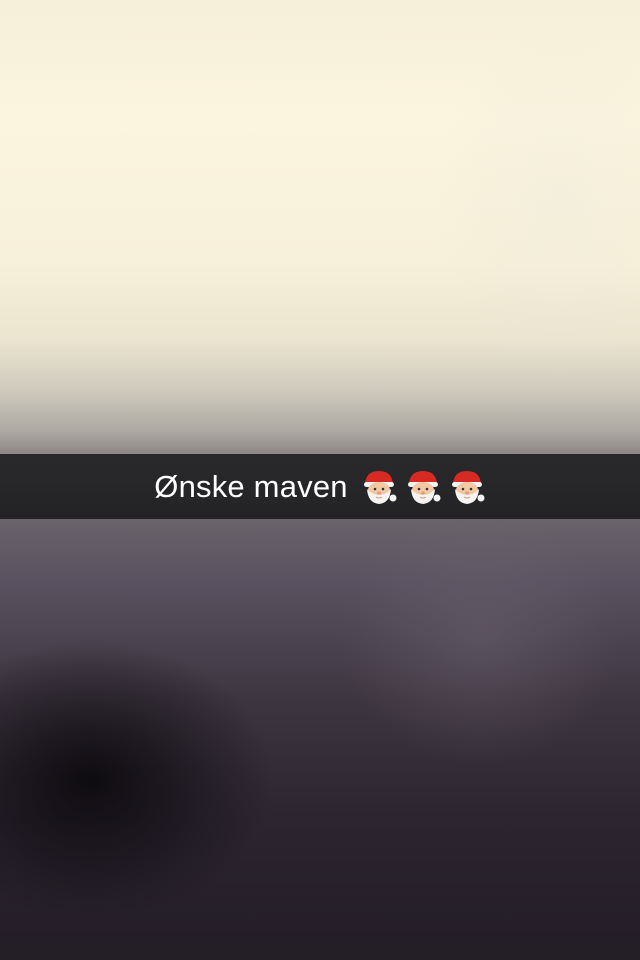  I want to click on caption-bar: Ønske maven, so click(320, 486).